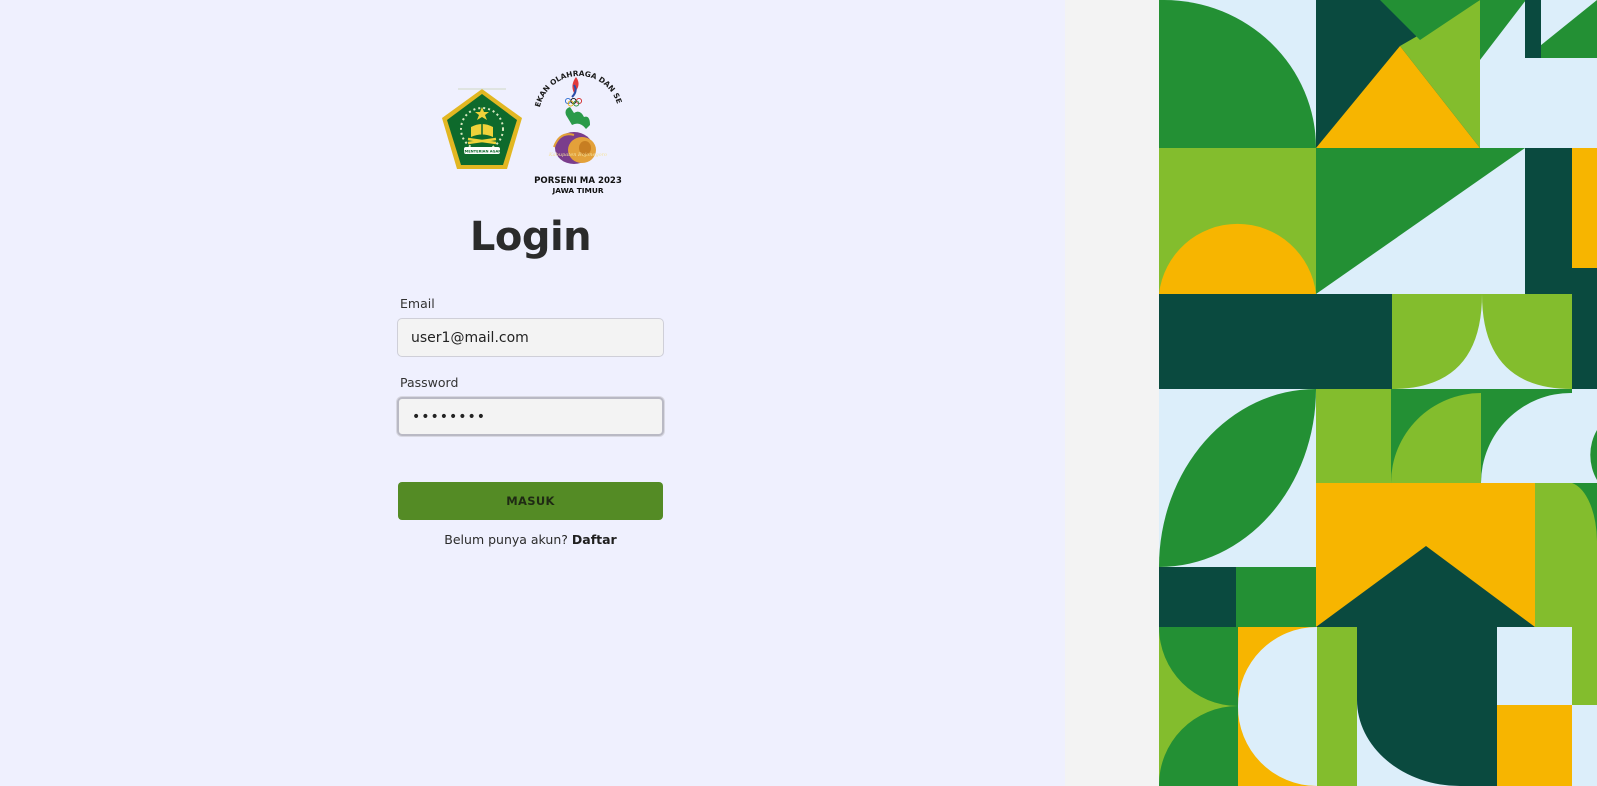 The image size is (1597, 786). Describe the element at coordinates (530, 416) in the screenshot. I see `password-field` at that location.